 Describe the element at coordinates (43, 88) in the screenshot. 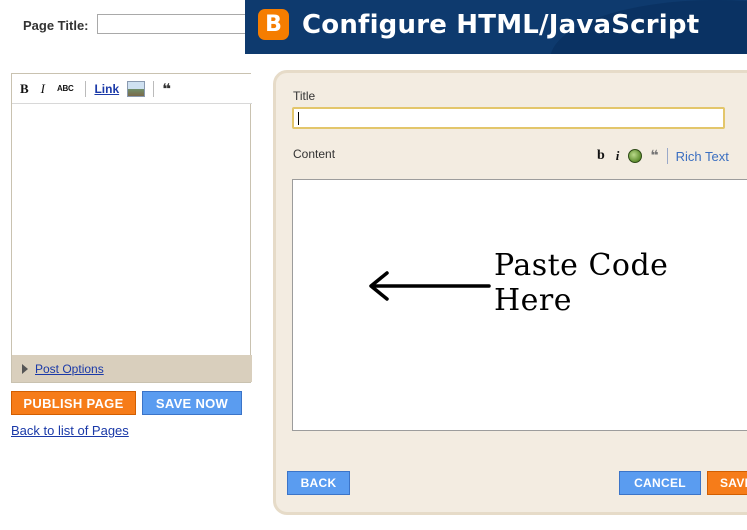

I see `italic-button: I` at that location.